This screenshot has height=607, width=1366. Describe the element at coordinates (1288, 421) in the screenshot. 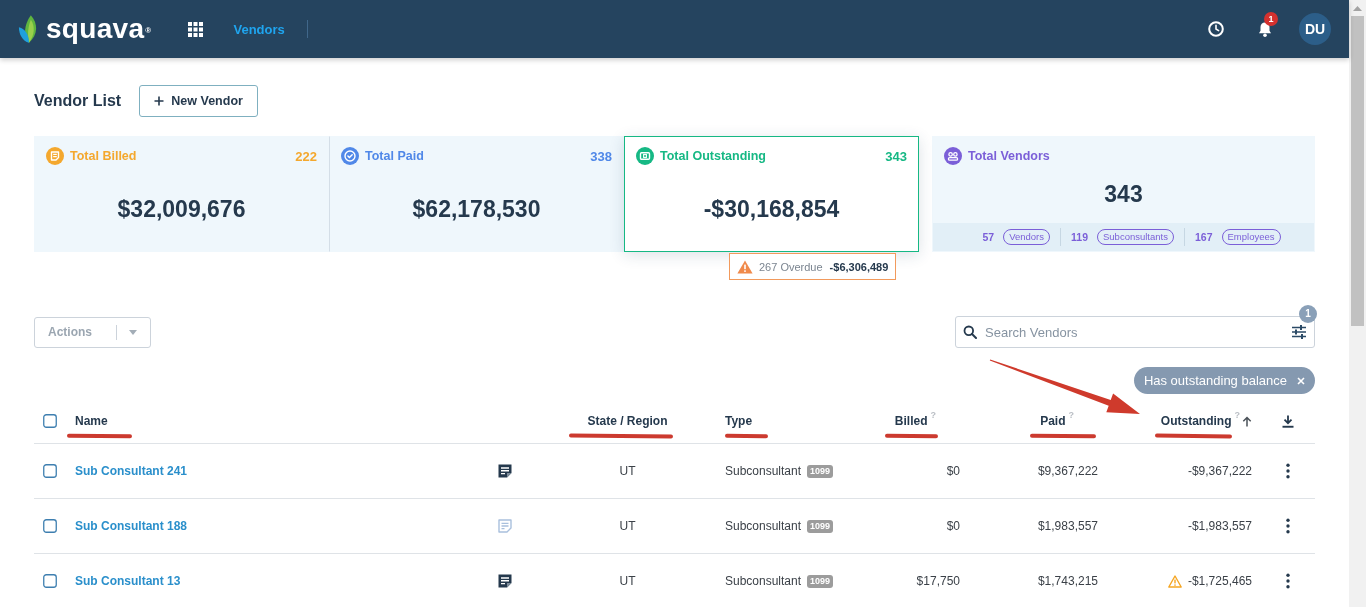

I see `download-icon` at that location.